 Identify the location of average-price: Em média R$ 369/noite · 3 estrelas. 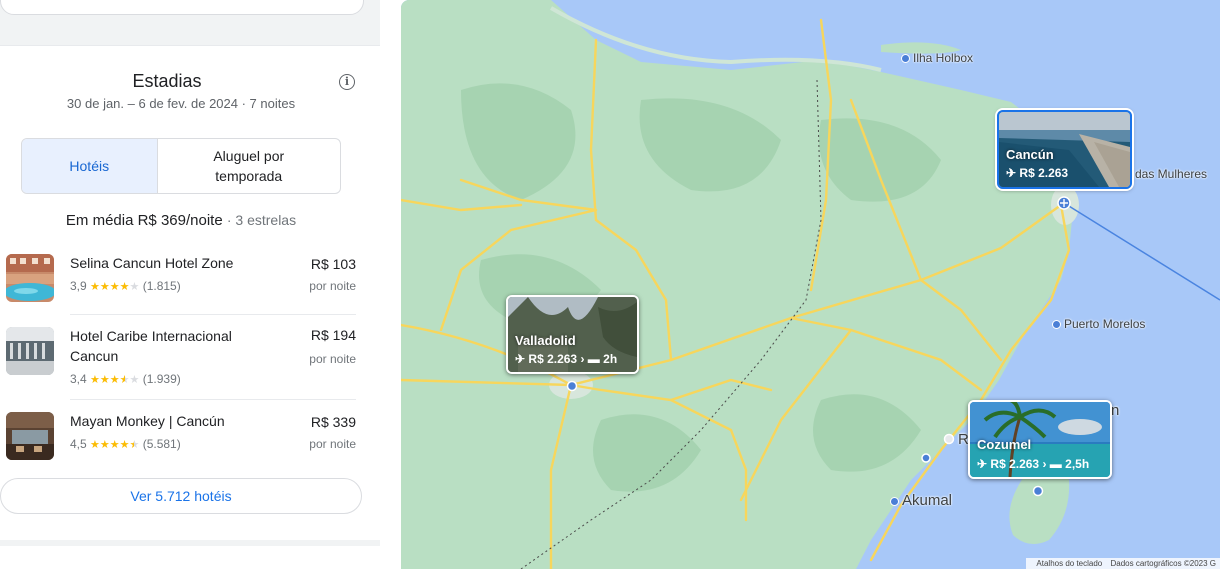
(181, 220).